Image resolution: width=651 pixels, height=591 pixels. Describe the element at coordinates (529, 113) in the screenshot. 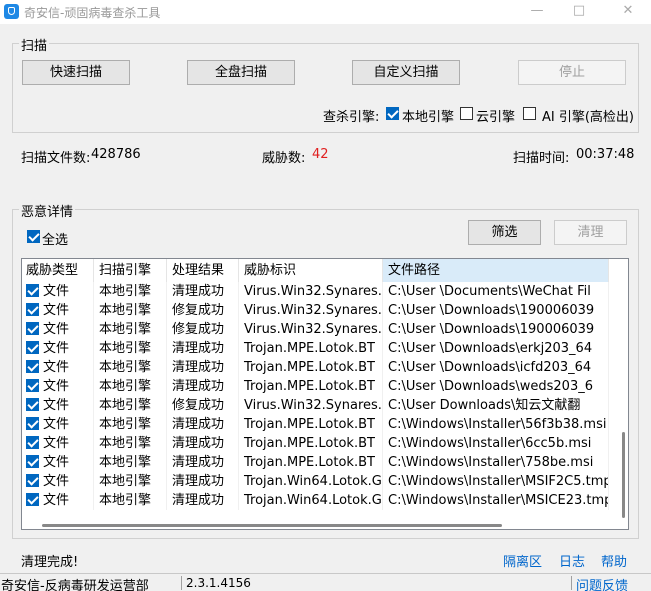

I see `ai-engine-checkbox` at that location.